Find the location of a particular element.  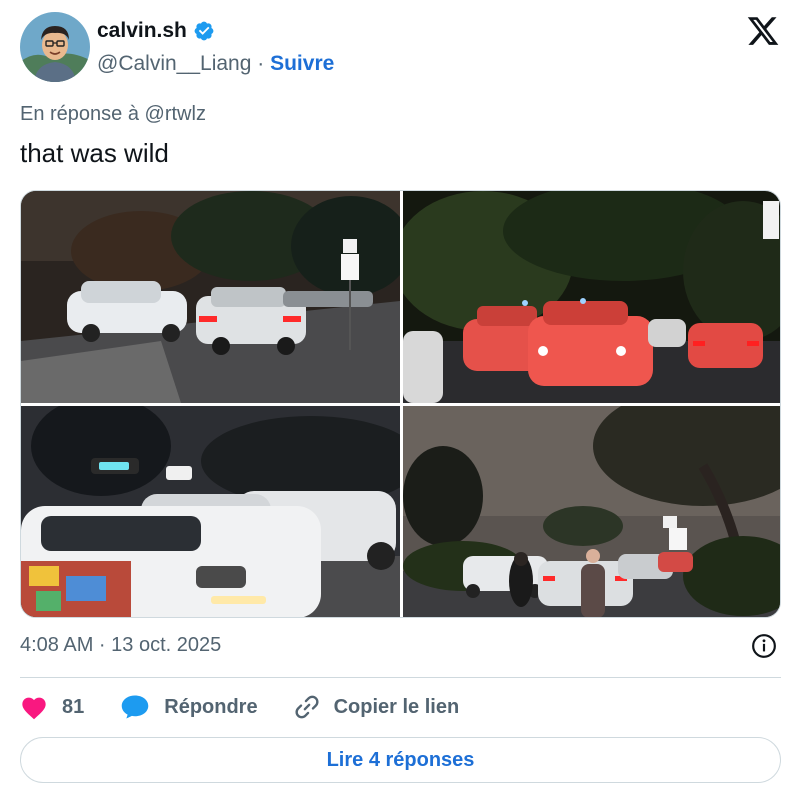

author-name-row: calvin.sh is located at coordinates (156, 31).